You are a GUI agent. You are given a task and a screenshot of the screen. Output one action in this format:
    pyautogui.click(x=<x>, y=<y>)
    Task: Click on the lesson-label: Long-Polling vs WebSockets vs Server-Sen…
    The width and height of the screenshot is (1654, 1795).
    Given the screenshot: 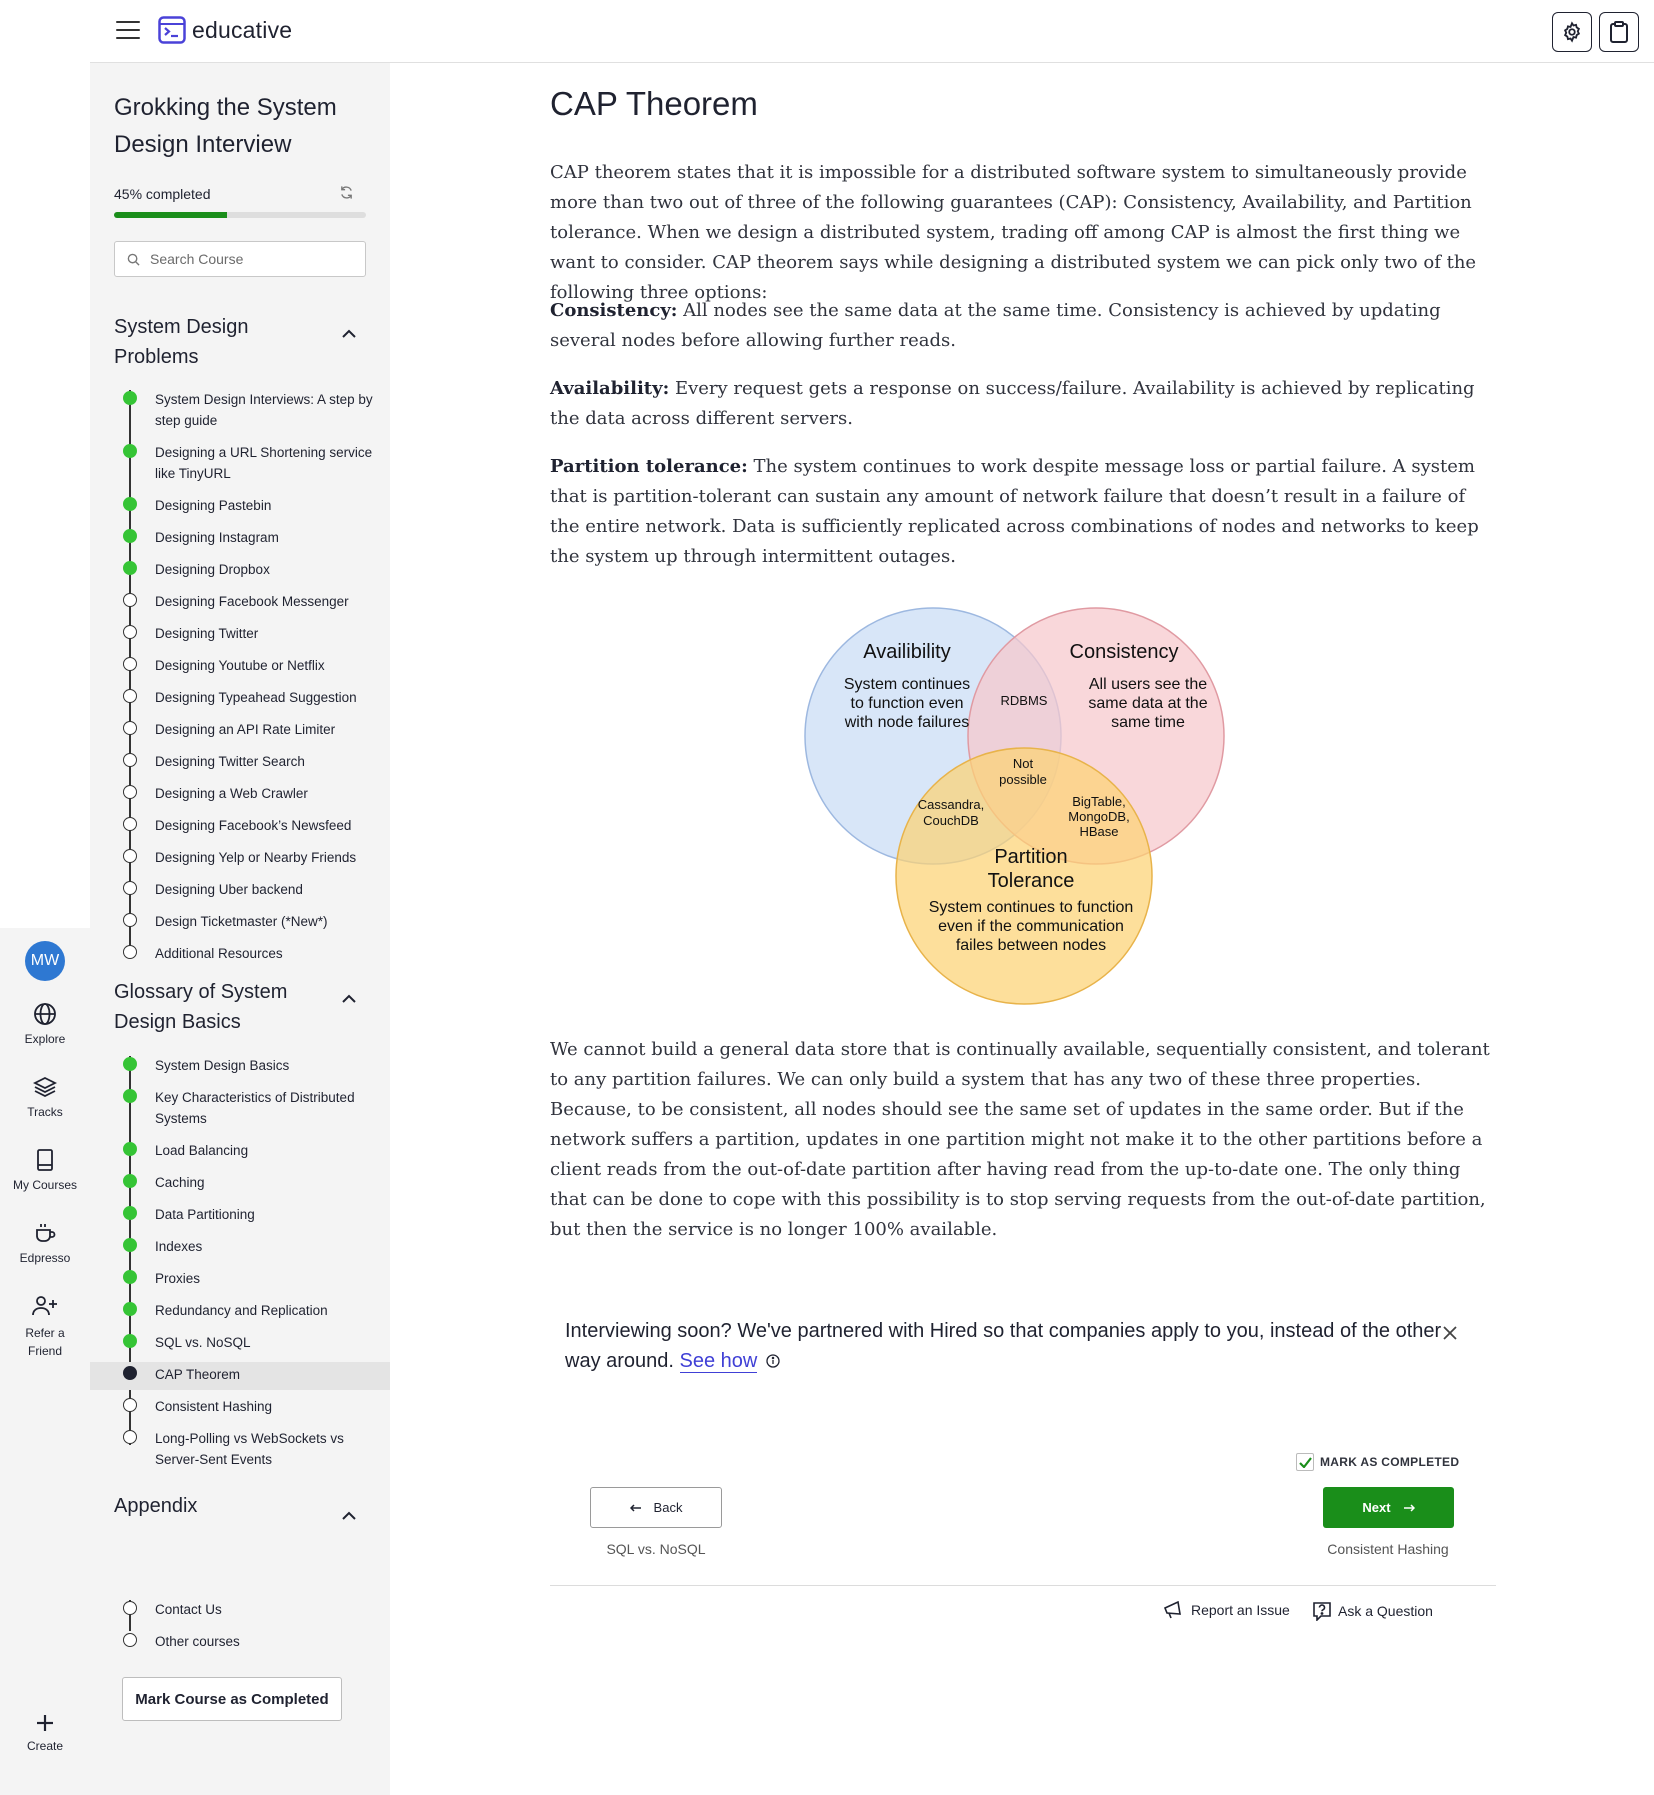 What is the action you would take?
    pyautogui.click(x=249, y=1449)
    